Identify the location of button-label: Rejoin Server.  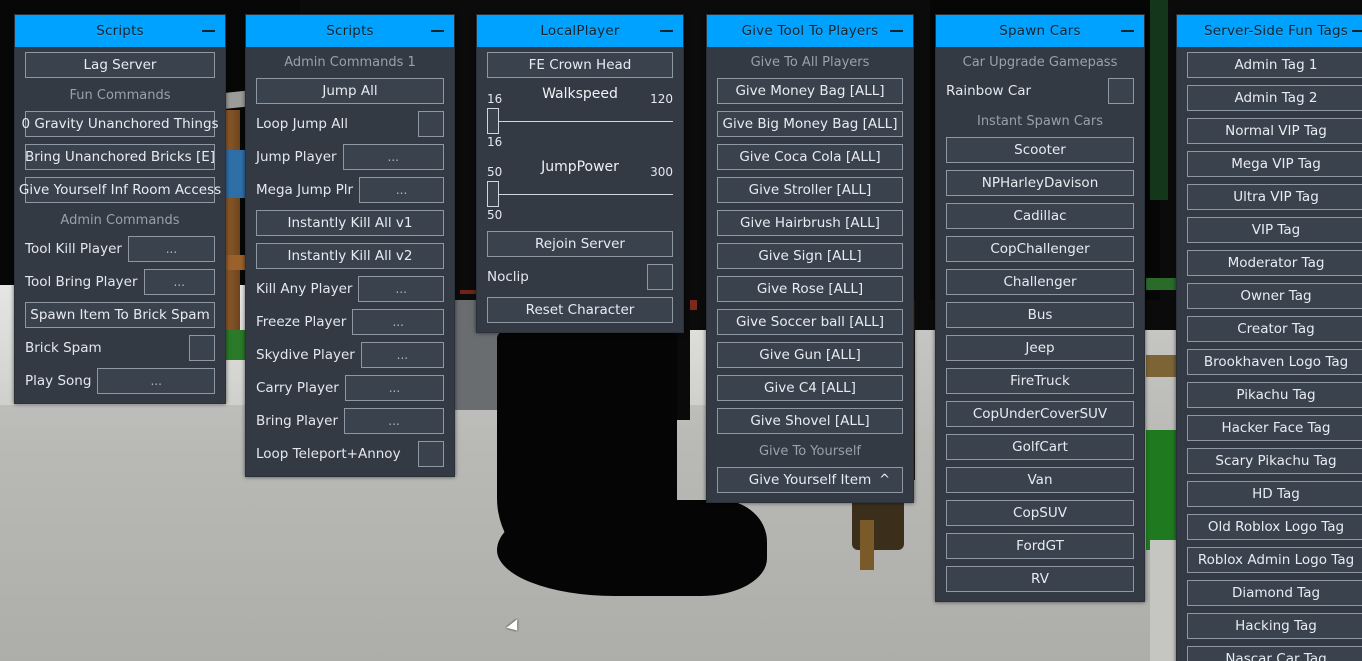
(580, 244).